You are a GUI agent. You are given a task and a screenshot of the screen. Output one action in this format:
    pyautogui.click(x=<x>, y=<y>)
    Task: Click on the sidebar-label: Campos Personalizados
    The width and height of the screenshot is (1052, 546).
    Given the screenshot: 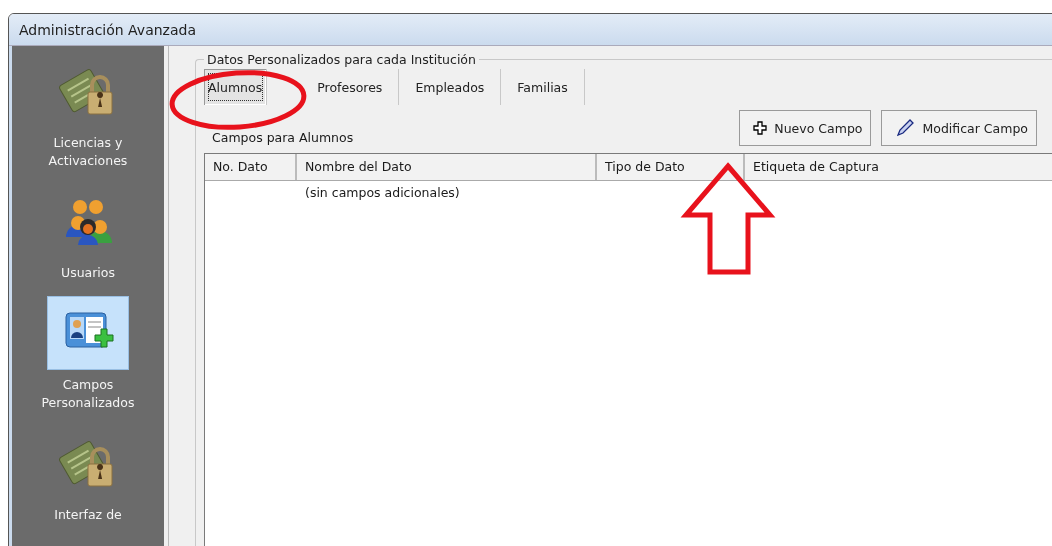 What is the action you would take?
    pyautogui.click(x=88, y=394)
    